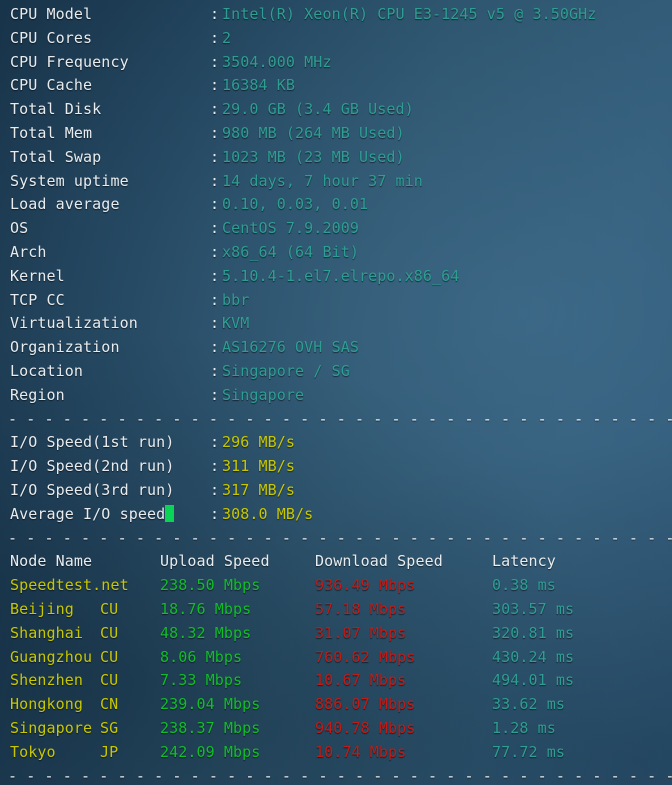 The height and width of the screenshot is (785, 672). What do you see at coordinates (336, 729) in the screenshot?
I see `table-row: Singapore SG 238.37 Mbps 940.78 Mbps 1.28 ms` at bounding box center [336, 729].